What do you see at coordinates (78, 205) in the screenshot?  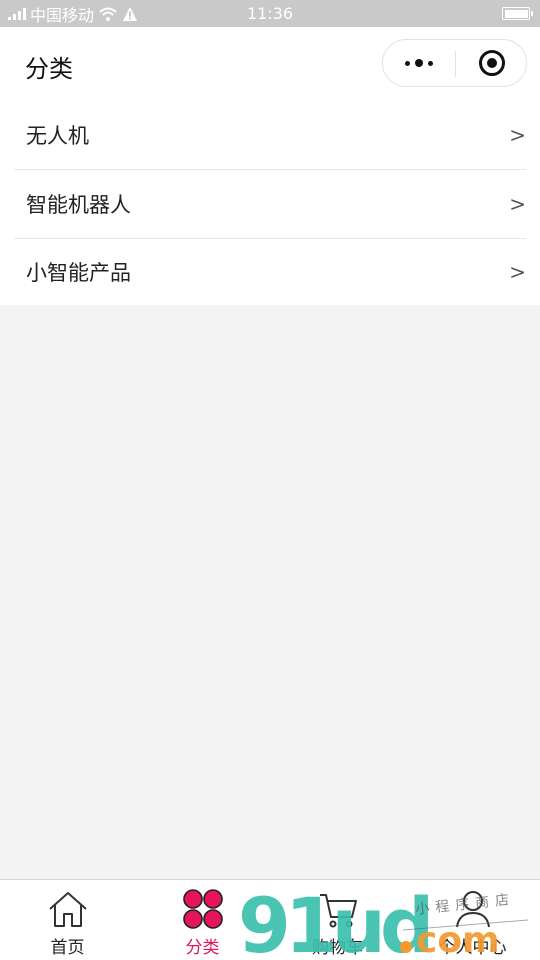 I see `category-label: 智能机器人` at bounding box center [78, 205].